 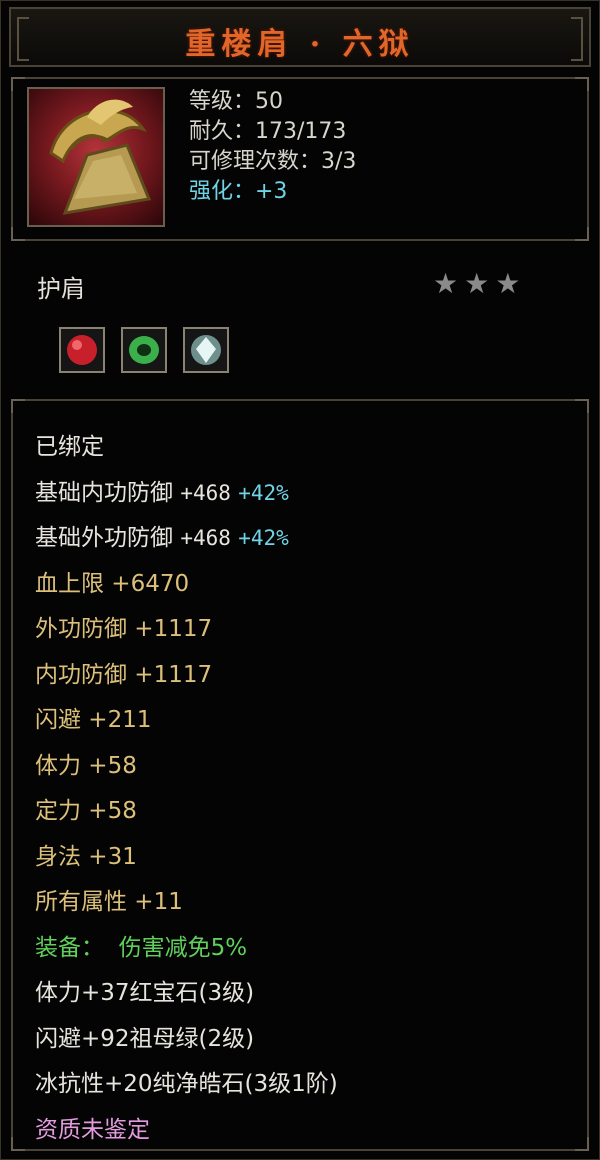 I want to click on attribute-line: 闪避 +211, so click(x=93, y=720).